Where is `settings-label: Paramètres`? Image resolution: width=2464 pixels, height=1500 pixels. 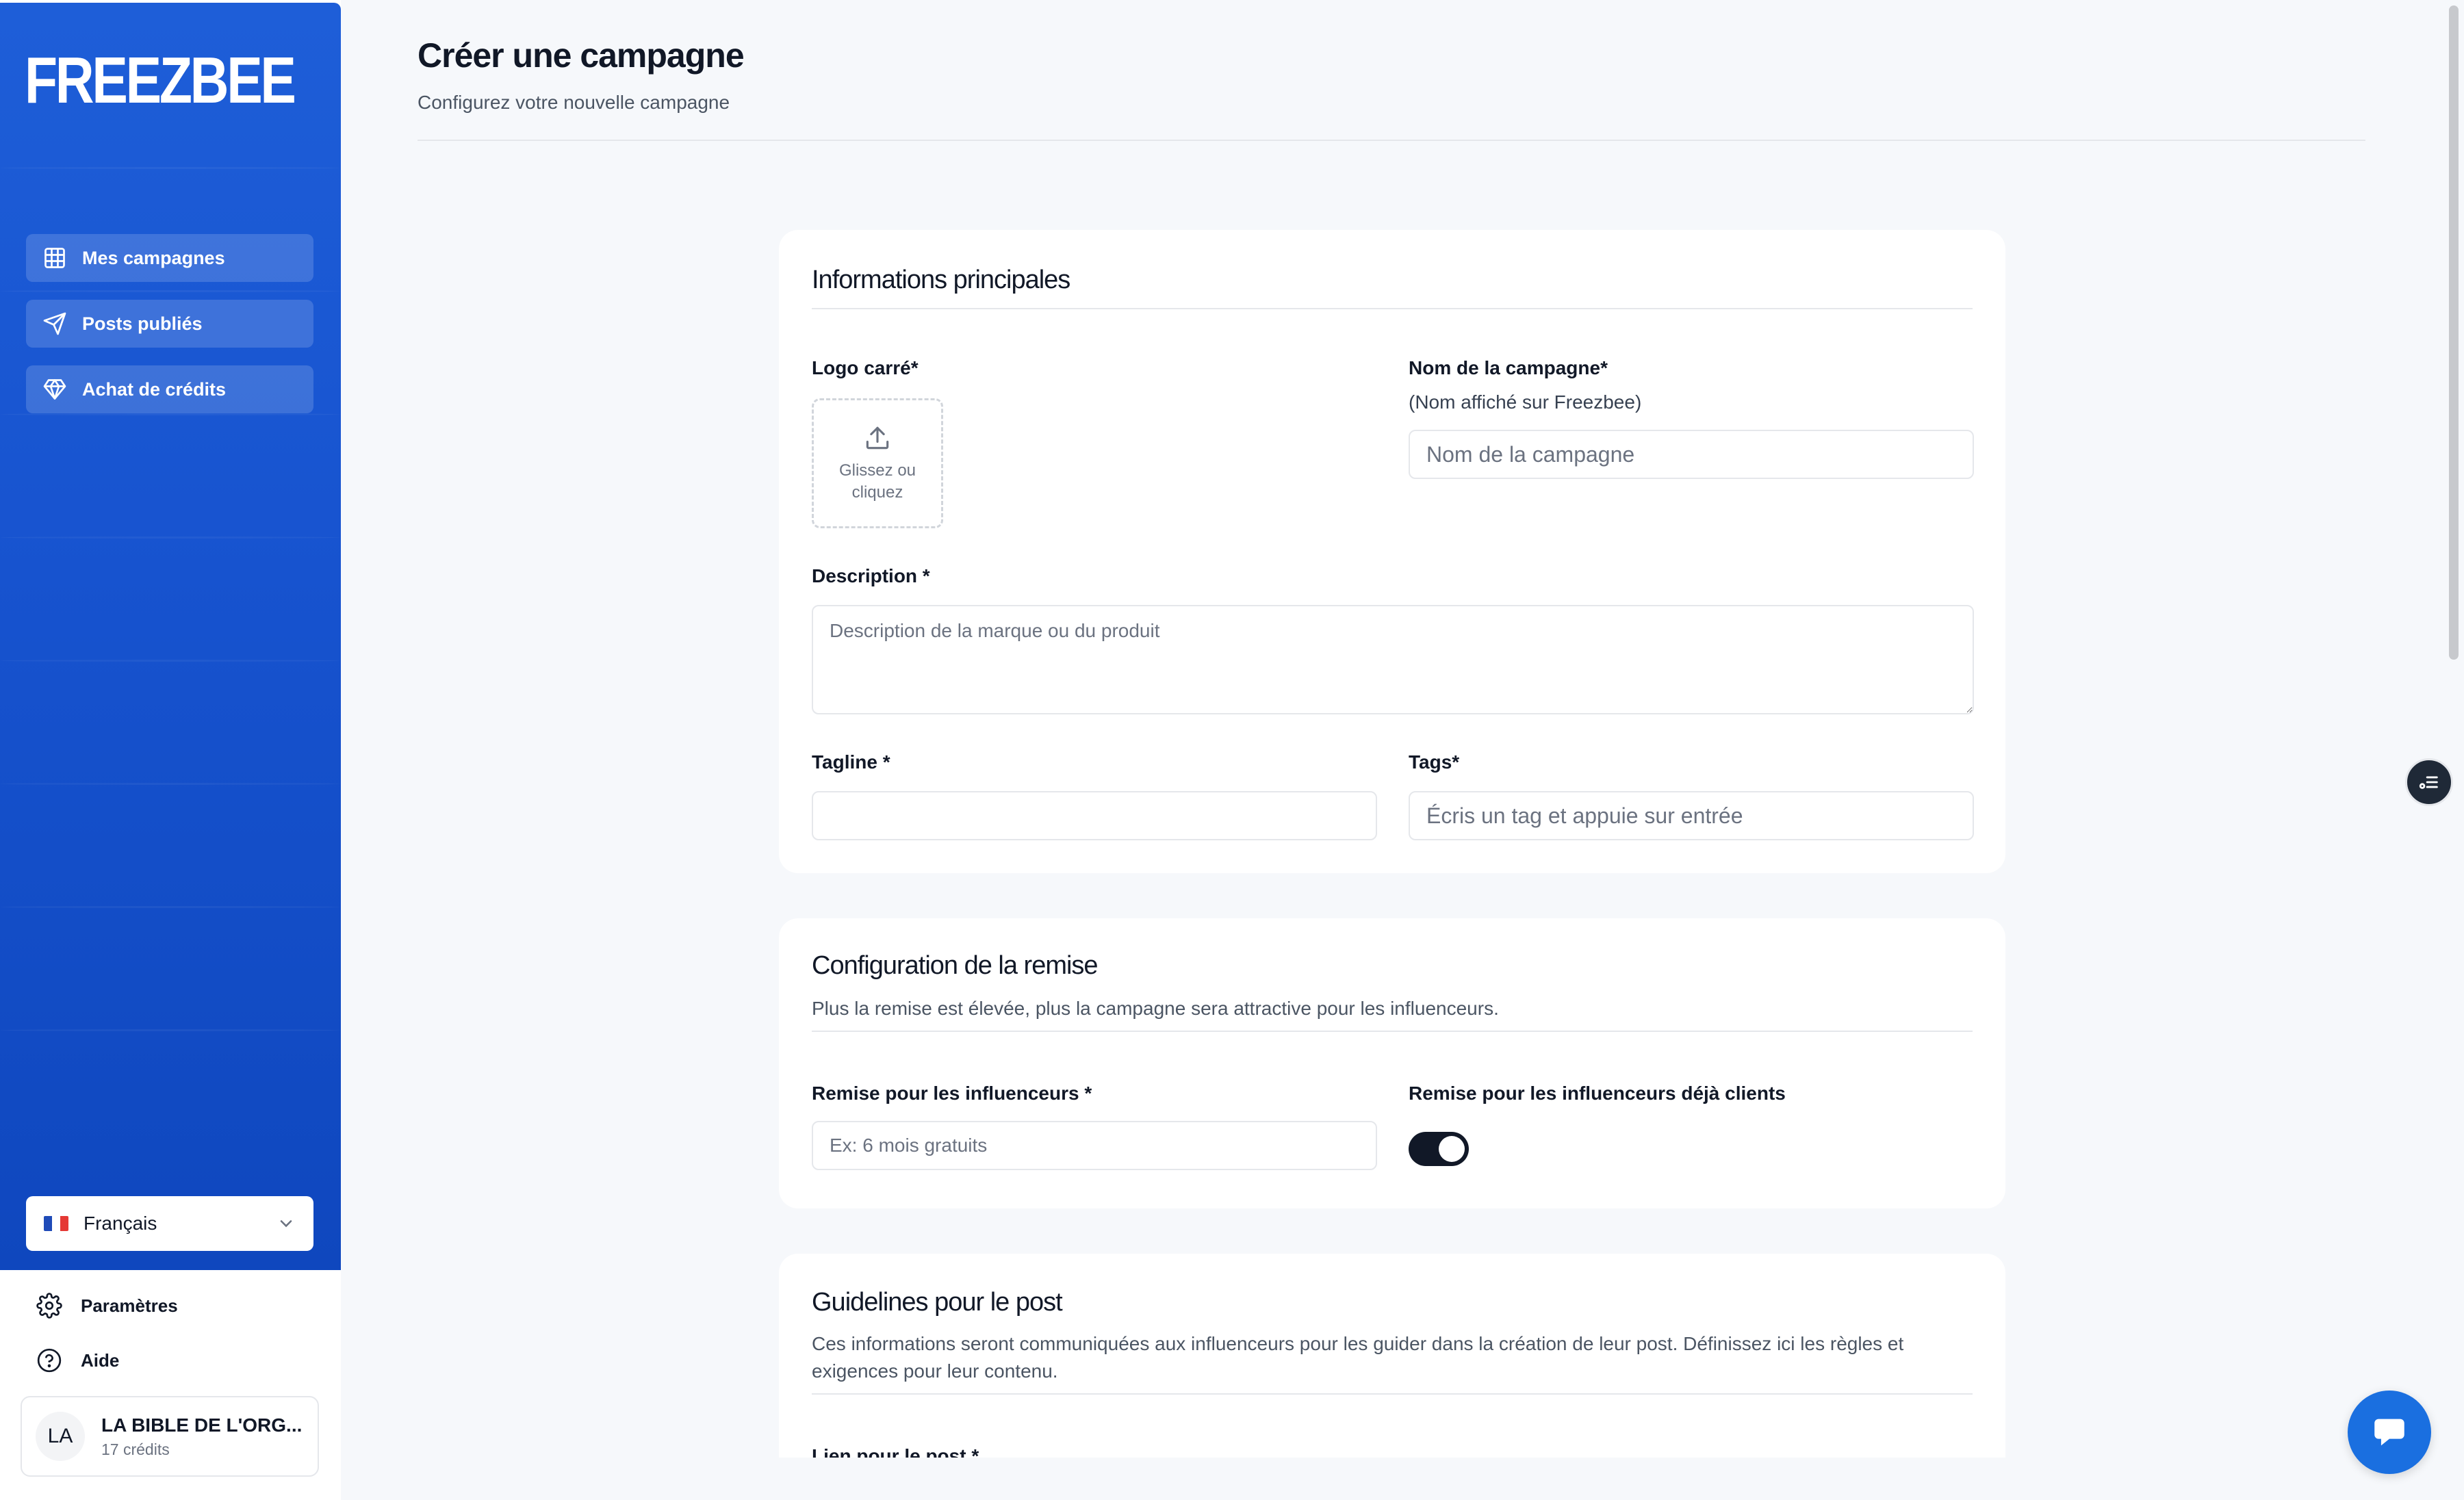 settings-label: Paramètres is located at coordinates (129, 1305).